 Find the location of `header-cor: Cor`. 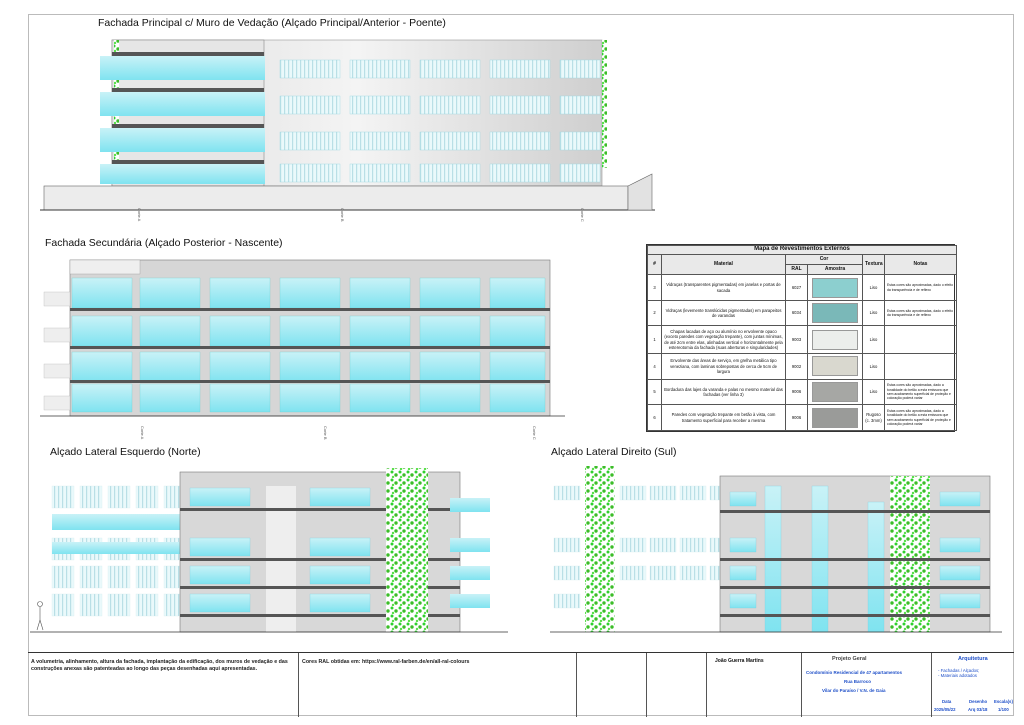

header-cor: Cor is located at coordinates (824, 259).